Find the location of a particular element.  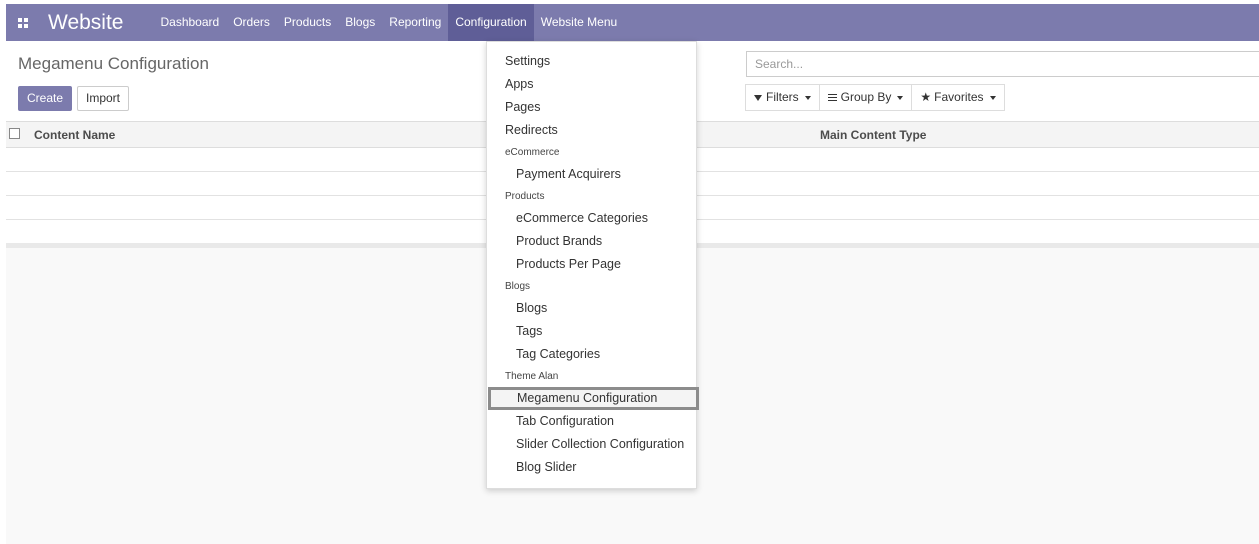

menu-item-tags: Tags is located at coordinates (591, 331).